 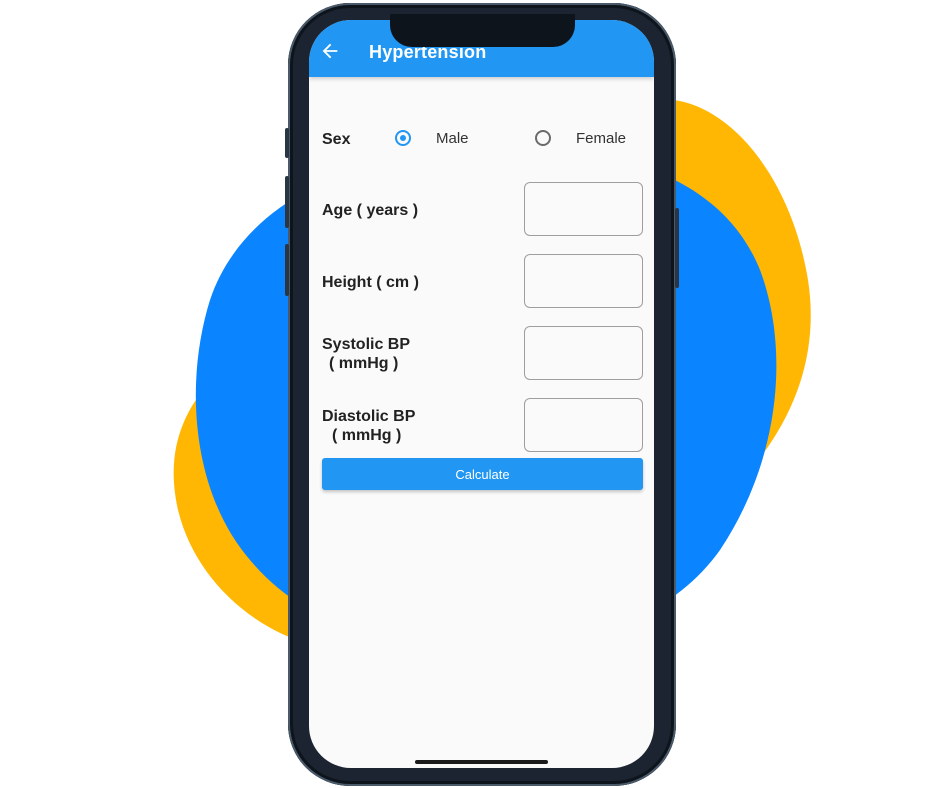 What do you see at coordinates (330, 51) in the screenshot?
I see `arrow-left-icon` at bounding box center [330, 51].